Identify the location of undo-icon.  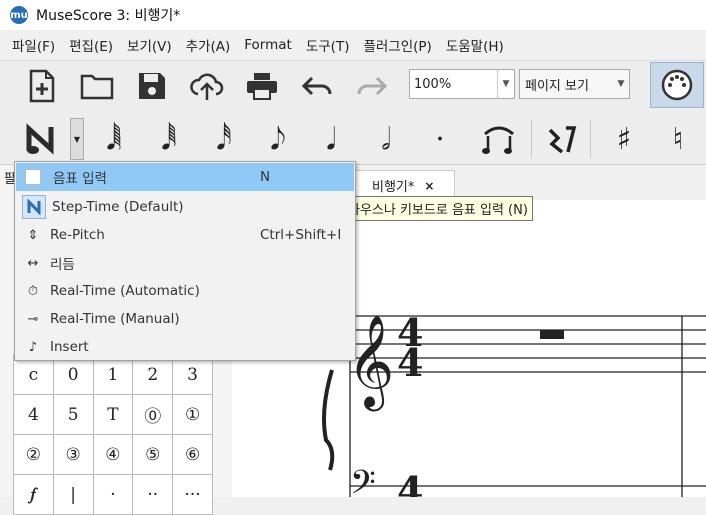
(317, 86).